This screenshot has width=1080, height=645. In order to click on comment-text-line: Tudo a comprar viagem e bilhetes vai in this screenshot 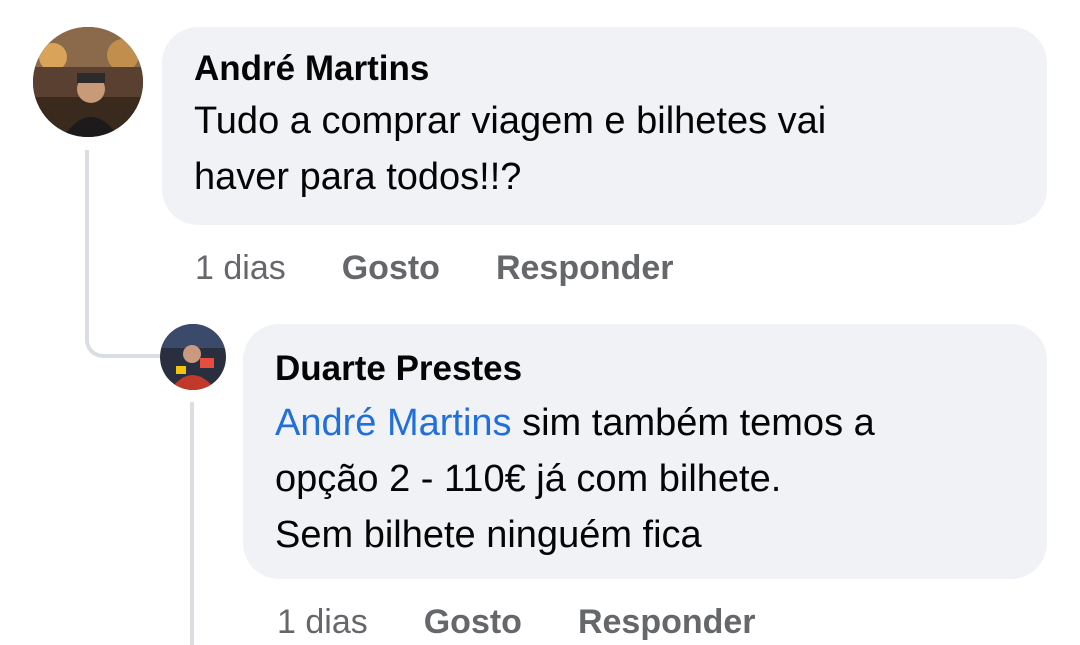, I will do `click(510, 121)`.